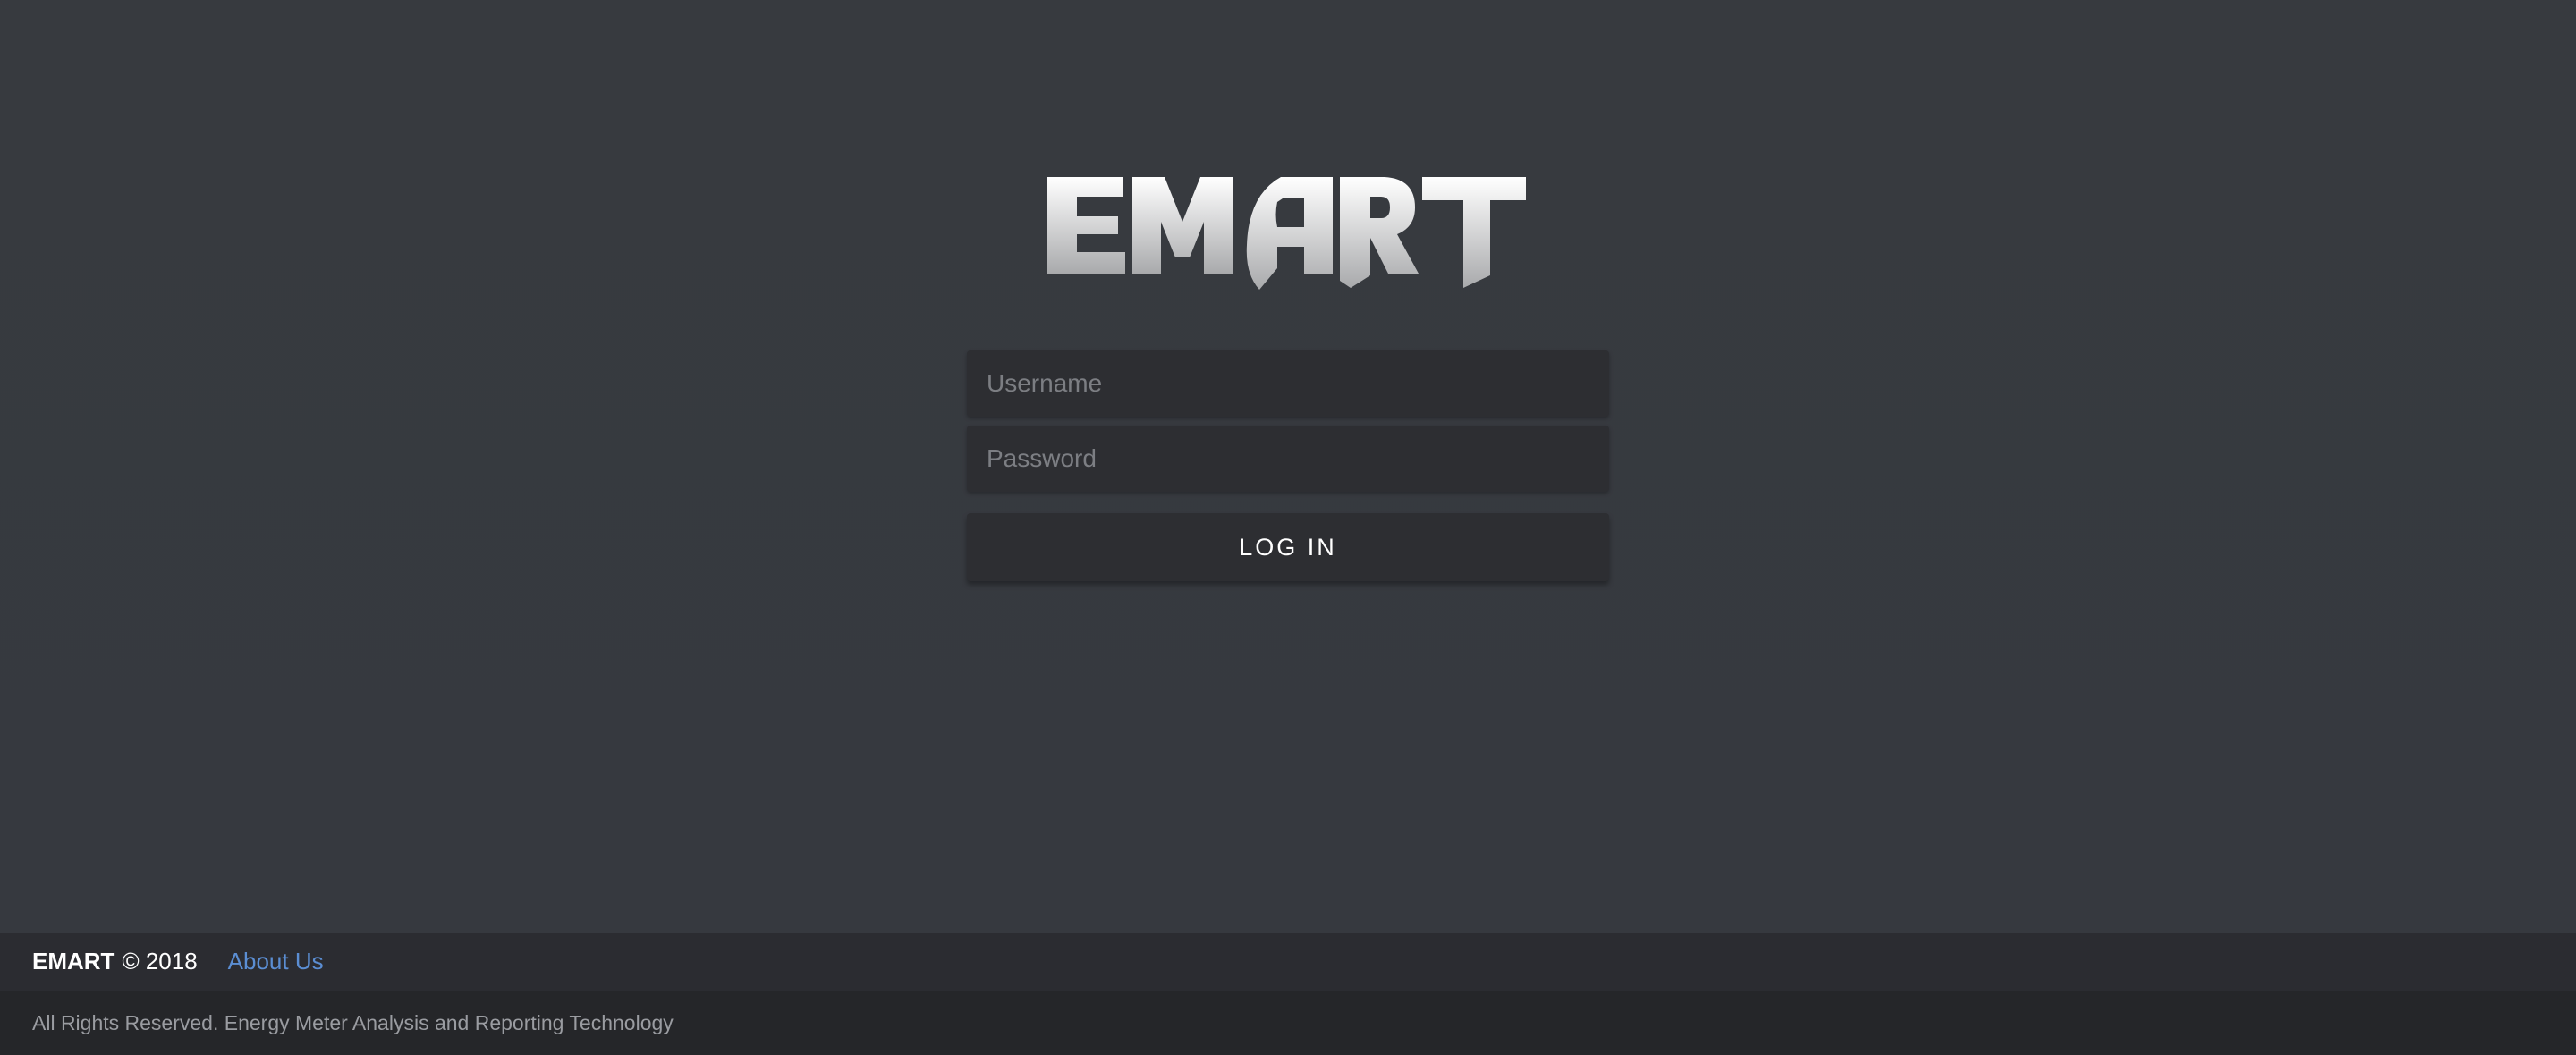 The height and width of the screenshot is (1055, 2576). I want to click on emart-logo-graphic, so click(1286, 233).